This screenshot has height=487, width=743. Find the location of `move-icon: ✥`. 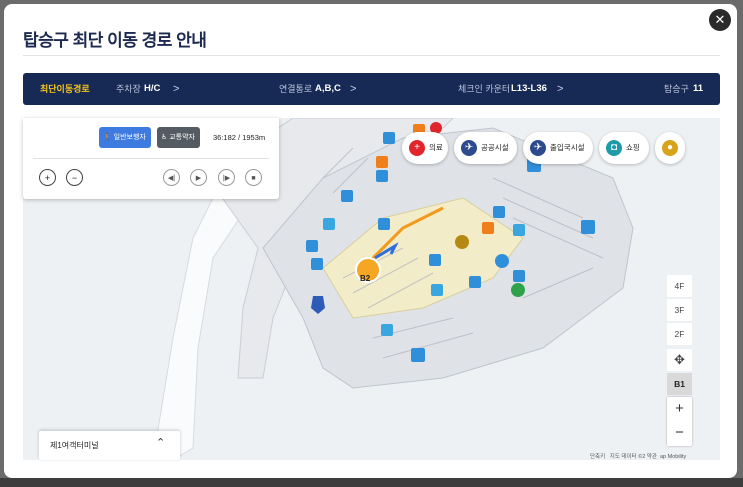

move-icon: ✥ is located at coordinates (679, 360).